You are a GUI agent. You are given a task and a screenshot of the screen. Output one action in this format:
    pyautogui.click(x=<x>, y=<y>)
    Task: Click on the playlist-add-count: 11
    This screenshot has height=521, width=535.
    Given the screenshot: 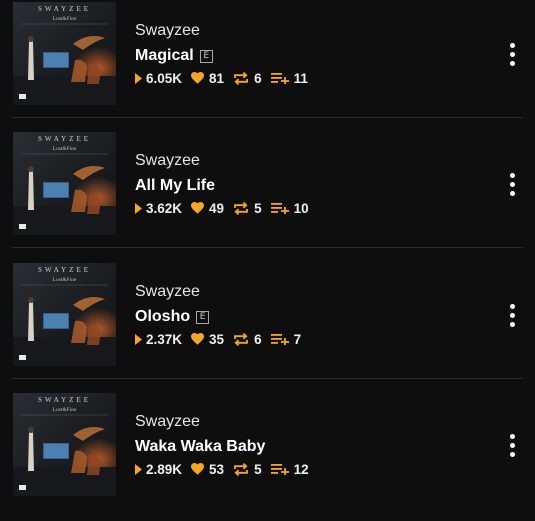 What is the action you would take?
    pyautogui.click(x=289, y=78)
    